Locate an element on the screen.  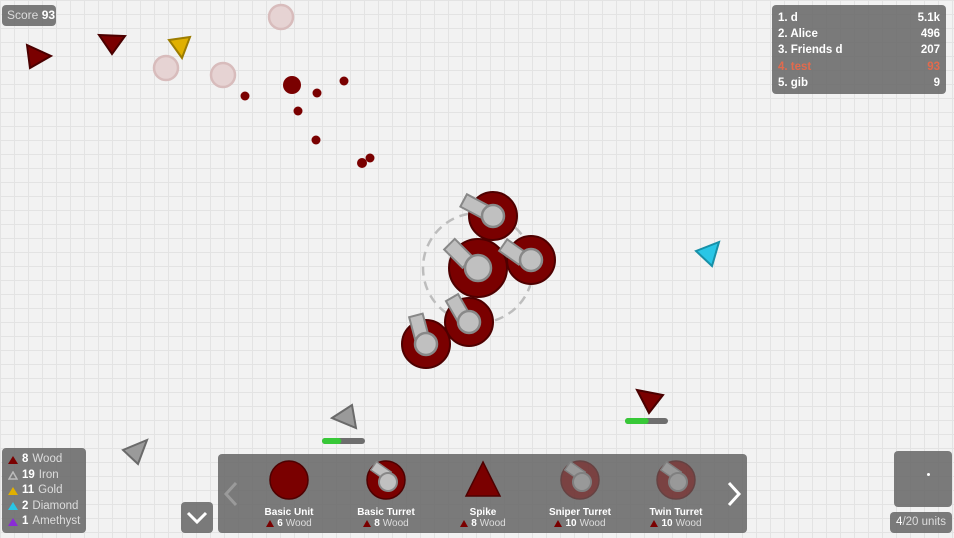
shop-item-cost-value: 6 is located at coordinates (280, 523).